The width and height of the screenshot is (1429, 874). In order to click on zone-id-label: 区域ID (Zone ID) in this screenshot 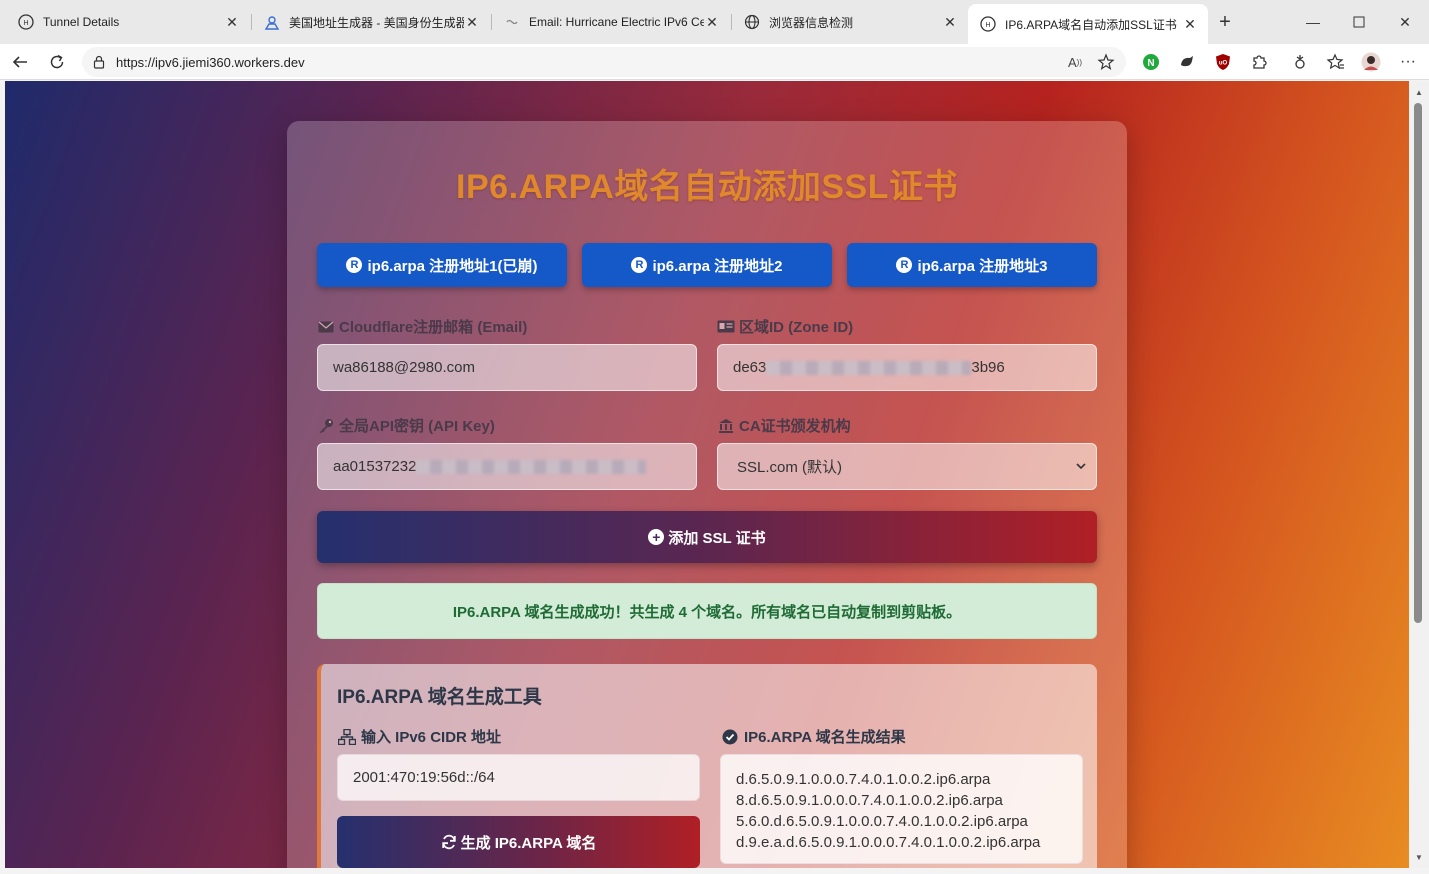, I will do `click(785, 326)`.